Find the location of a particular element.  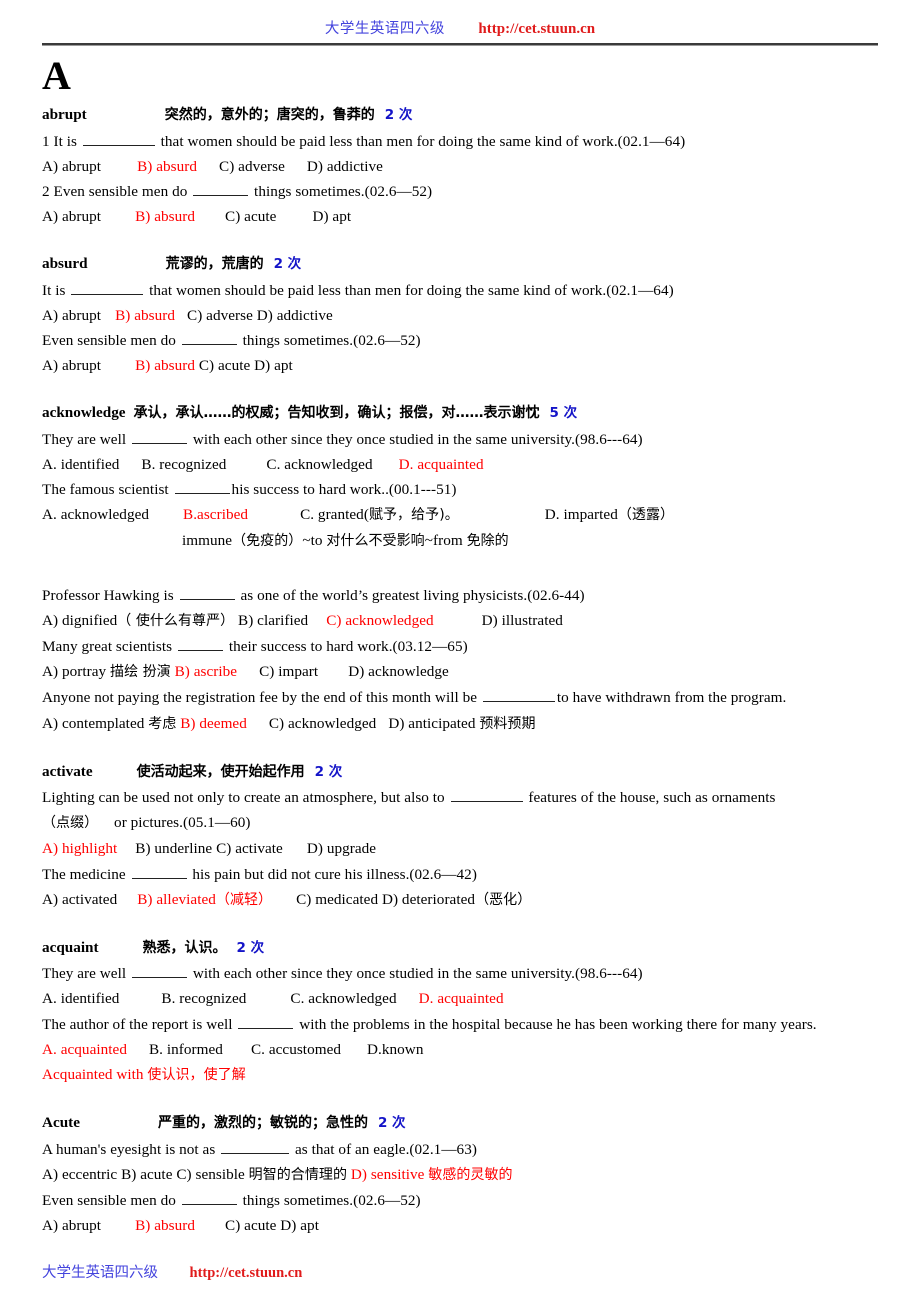

chinese-note: 预料预期 is located at coordinates (507, 723).